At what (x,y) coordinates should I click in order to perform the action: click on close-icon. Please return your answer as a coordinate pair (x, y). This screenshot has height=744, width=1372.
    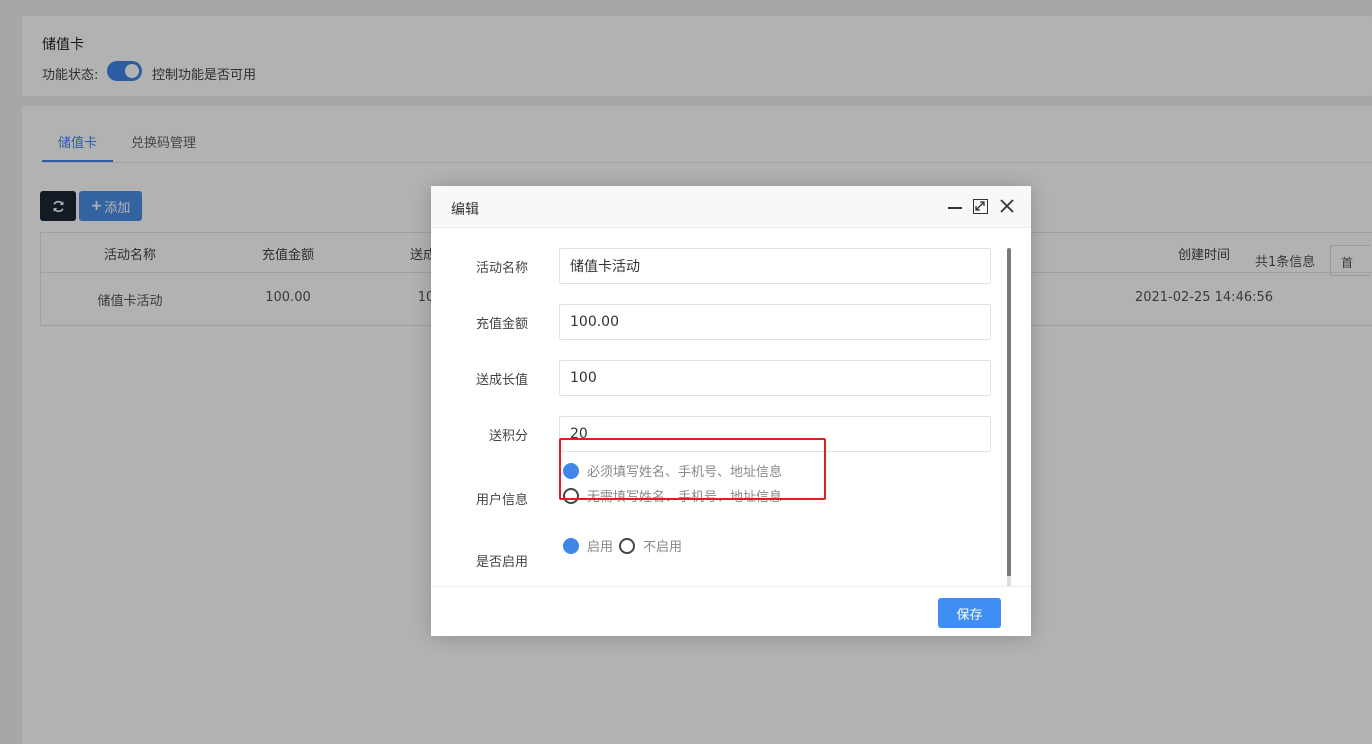
    Looking at the image, I should click on (1007, 206).